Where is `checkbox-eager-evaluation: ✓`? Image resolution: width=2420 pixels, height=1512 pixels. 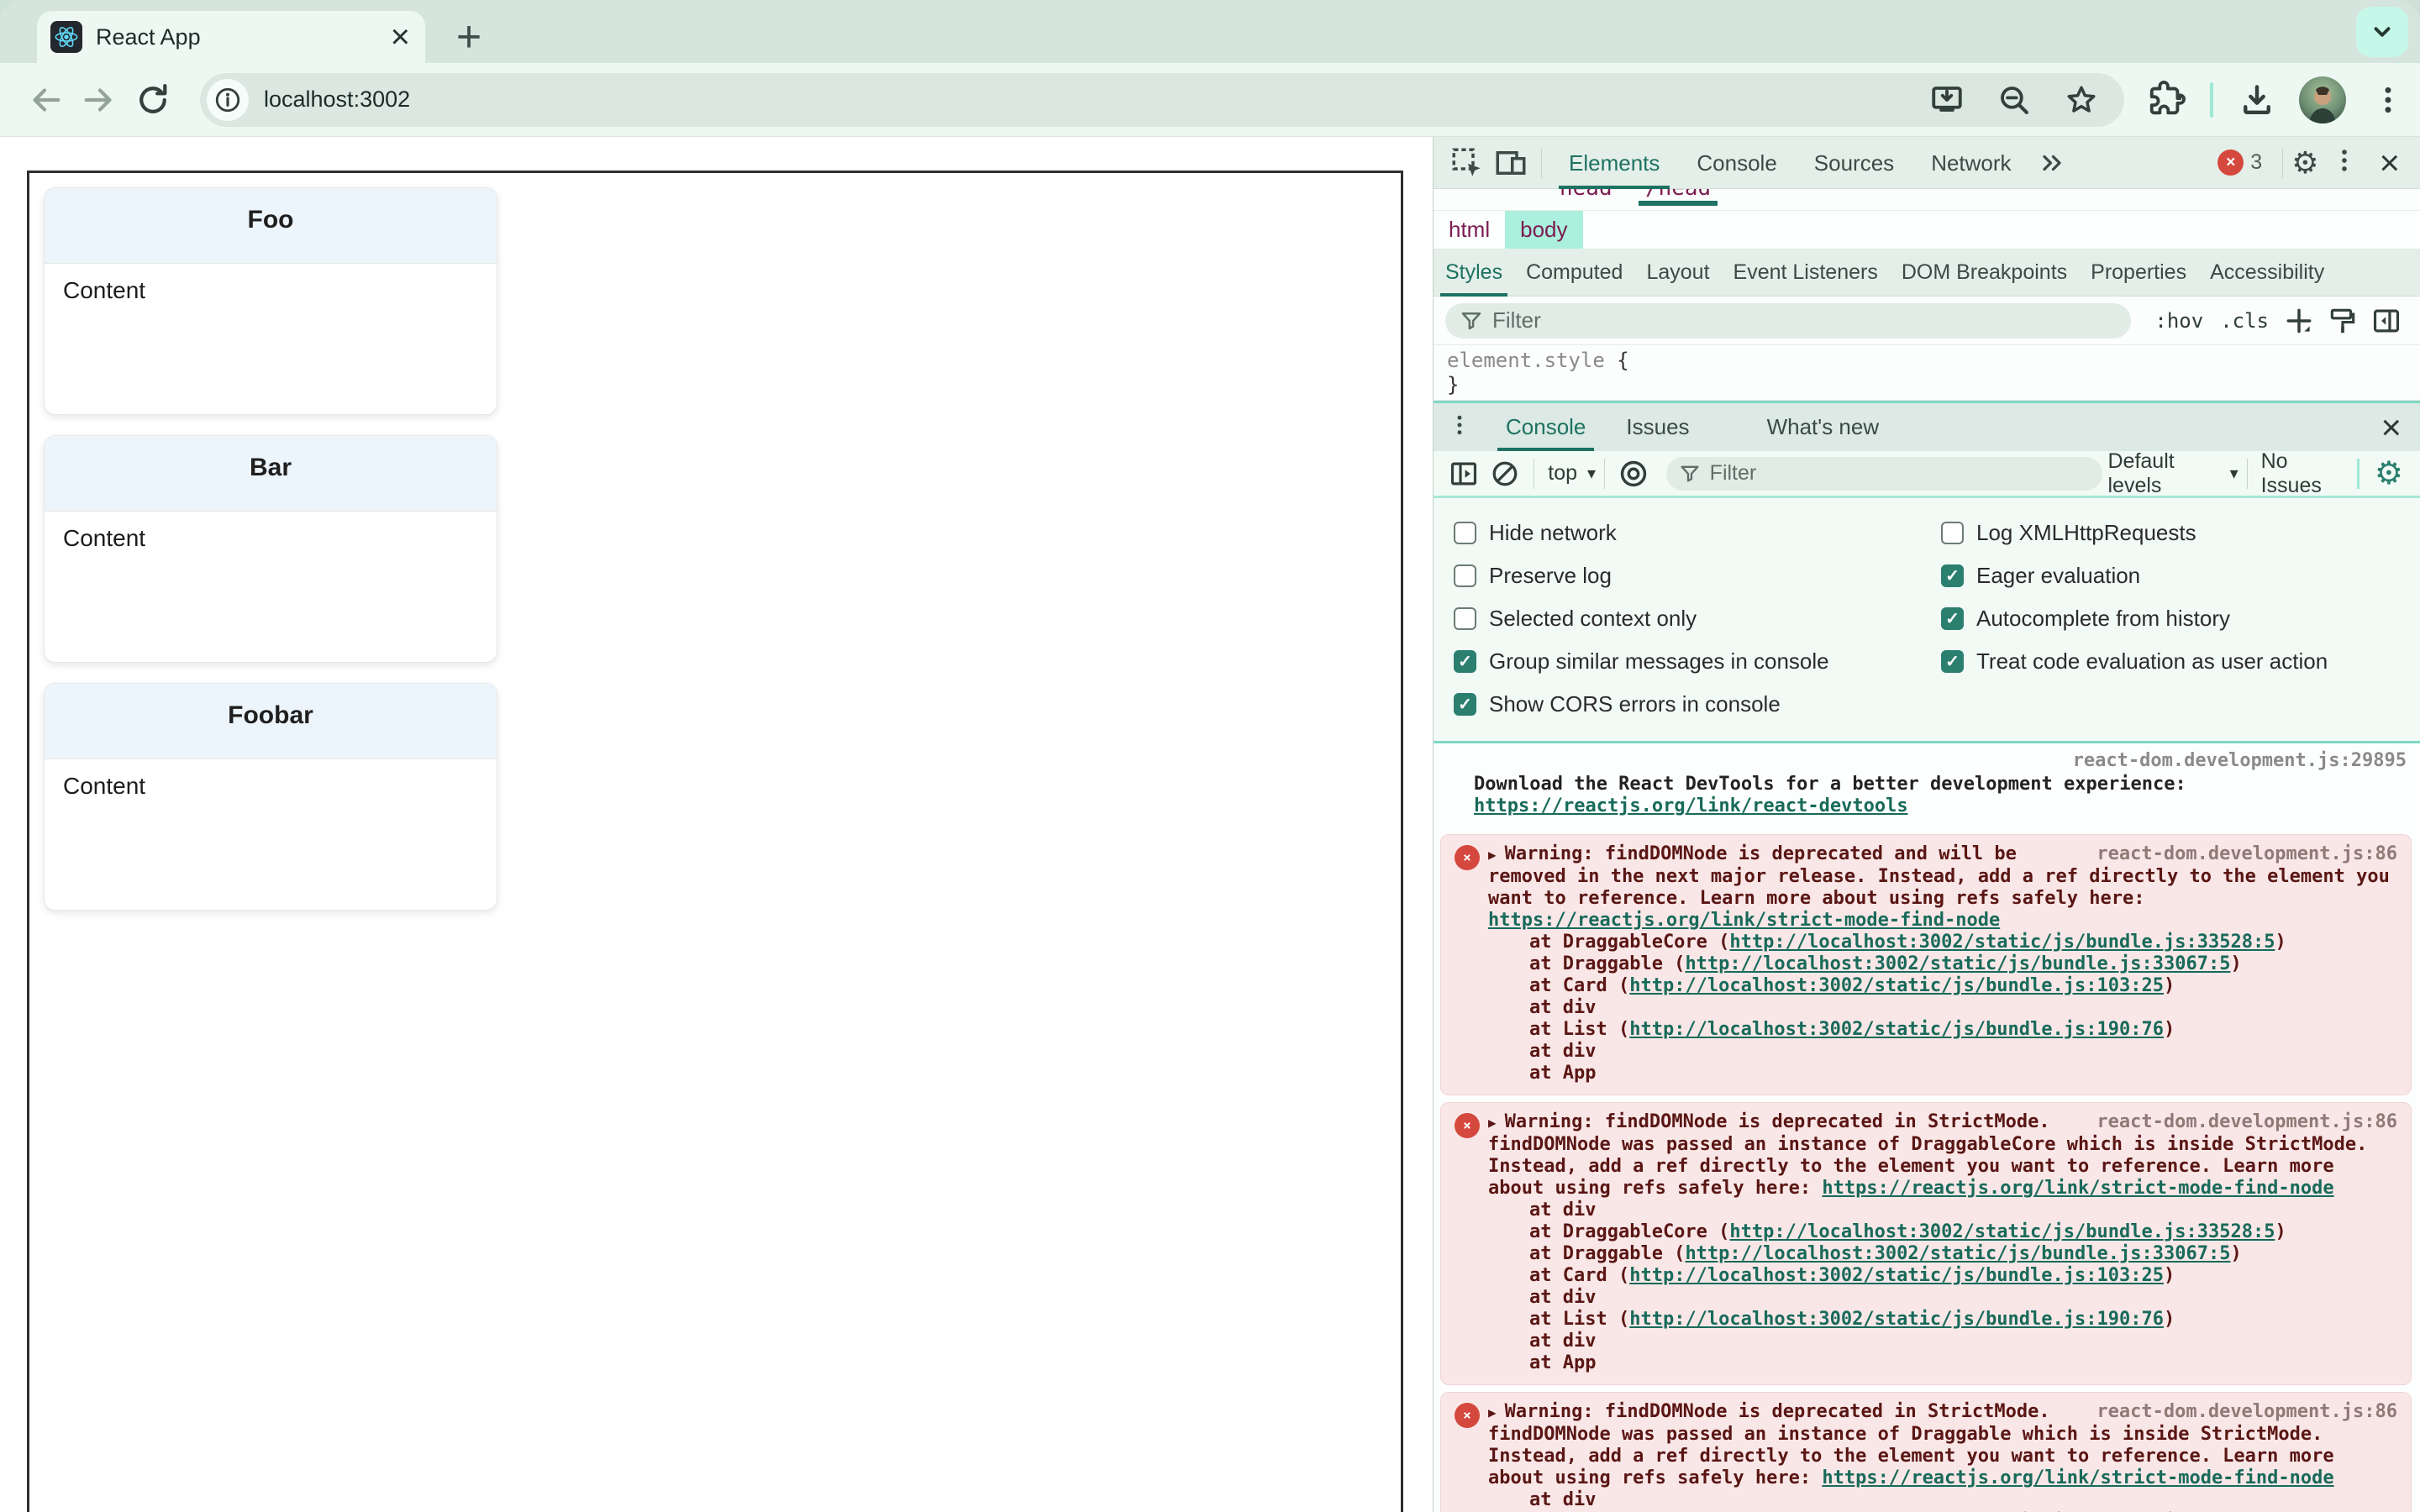 checkbox-eager-evaluation: ✓ is located at coordinates (1952, 575).